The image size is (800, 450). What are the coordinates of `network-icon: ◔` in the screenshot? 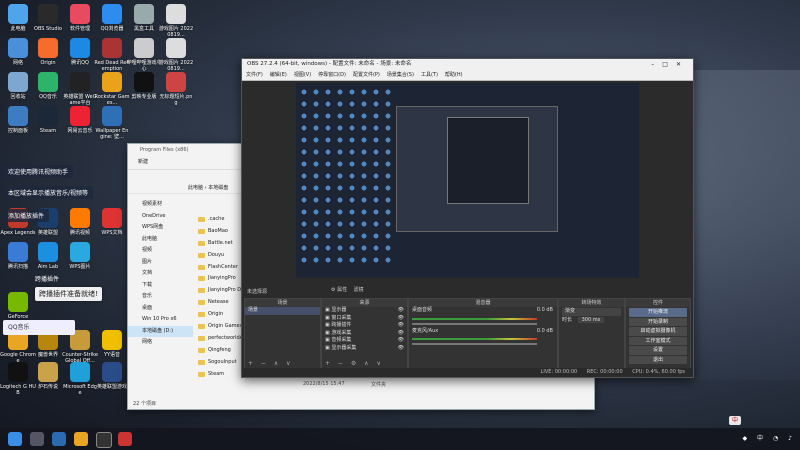 It's located at (775, 438).